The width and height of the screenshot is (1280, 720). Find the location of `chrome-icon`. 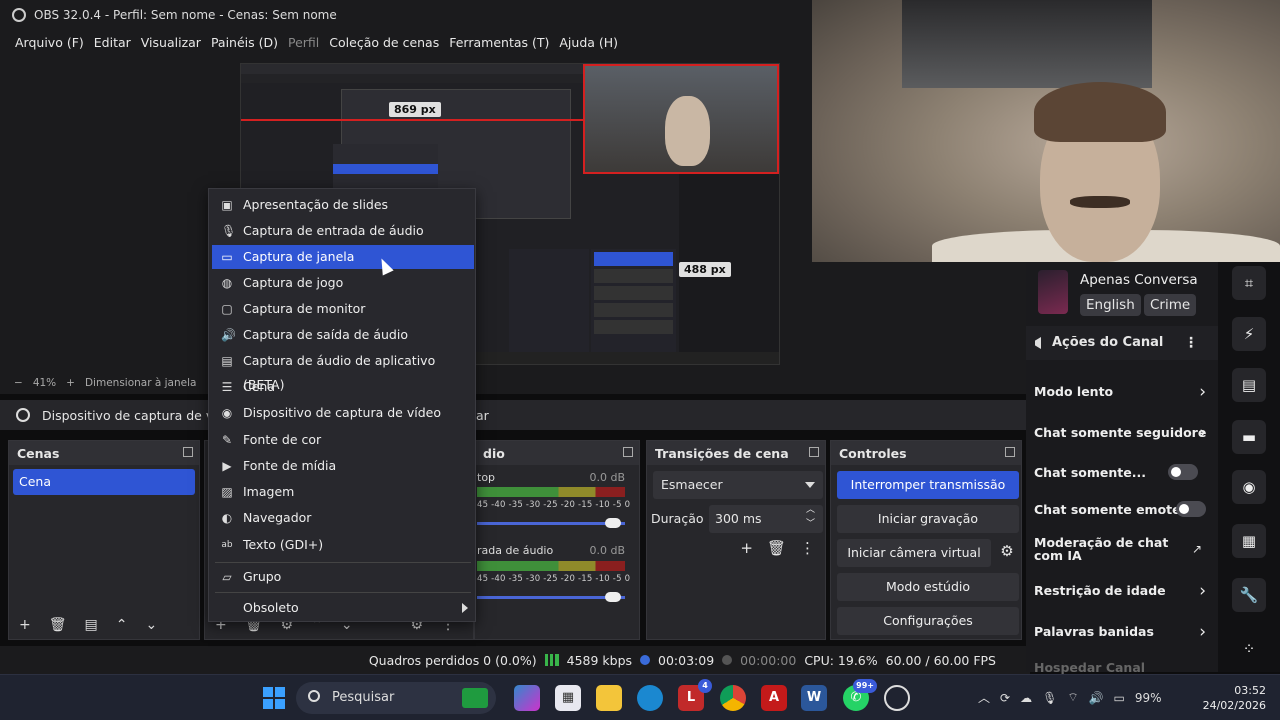

chrome-icon is located at coordinates (733, 698).